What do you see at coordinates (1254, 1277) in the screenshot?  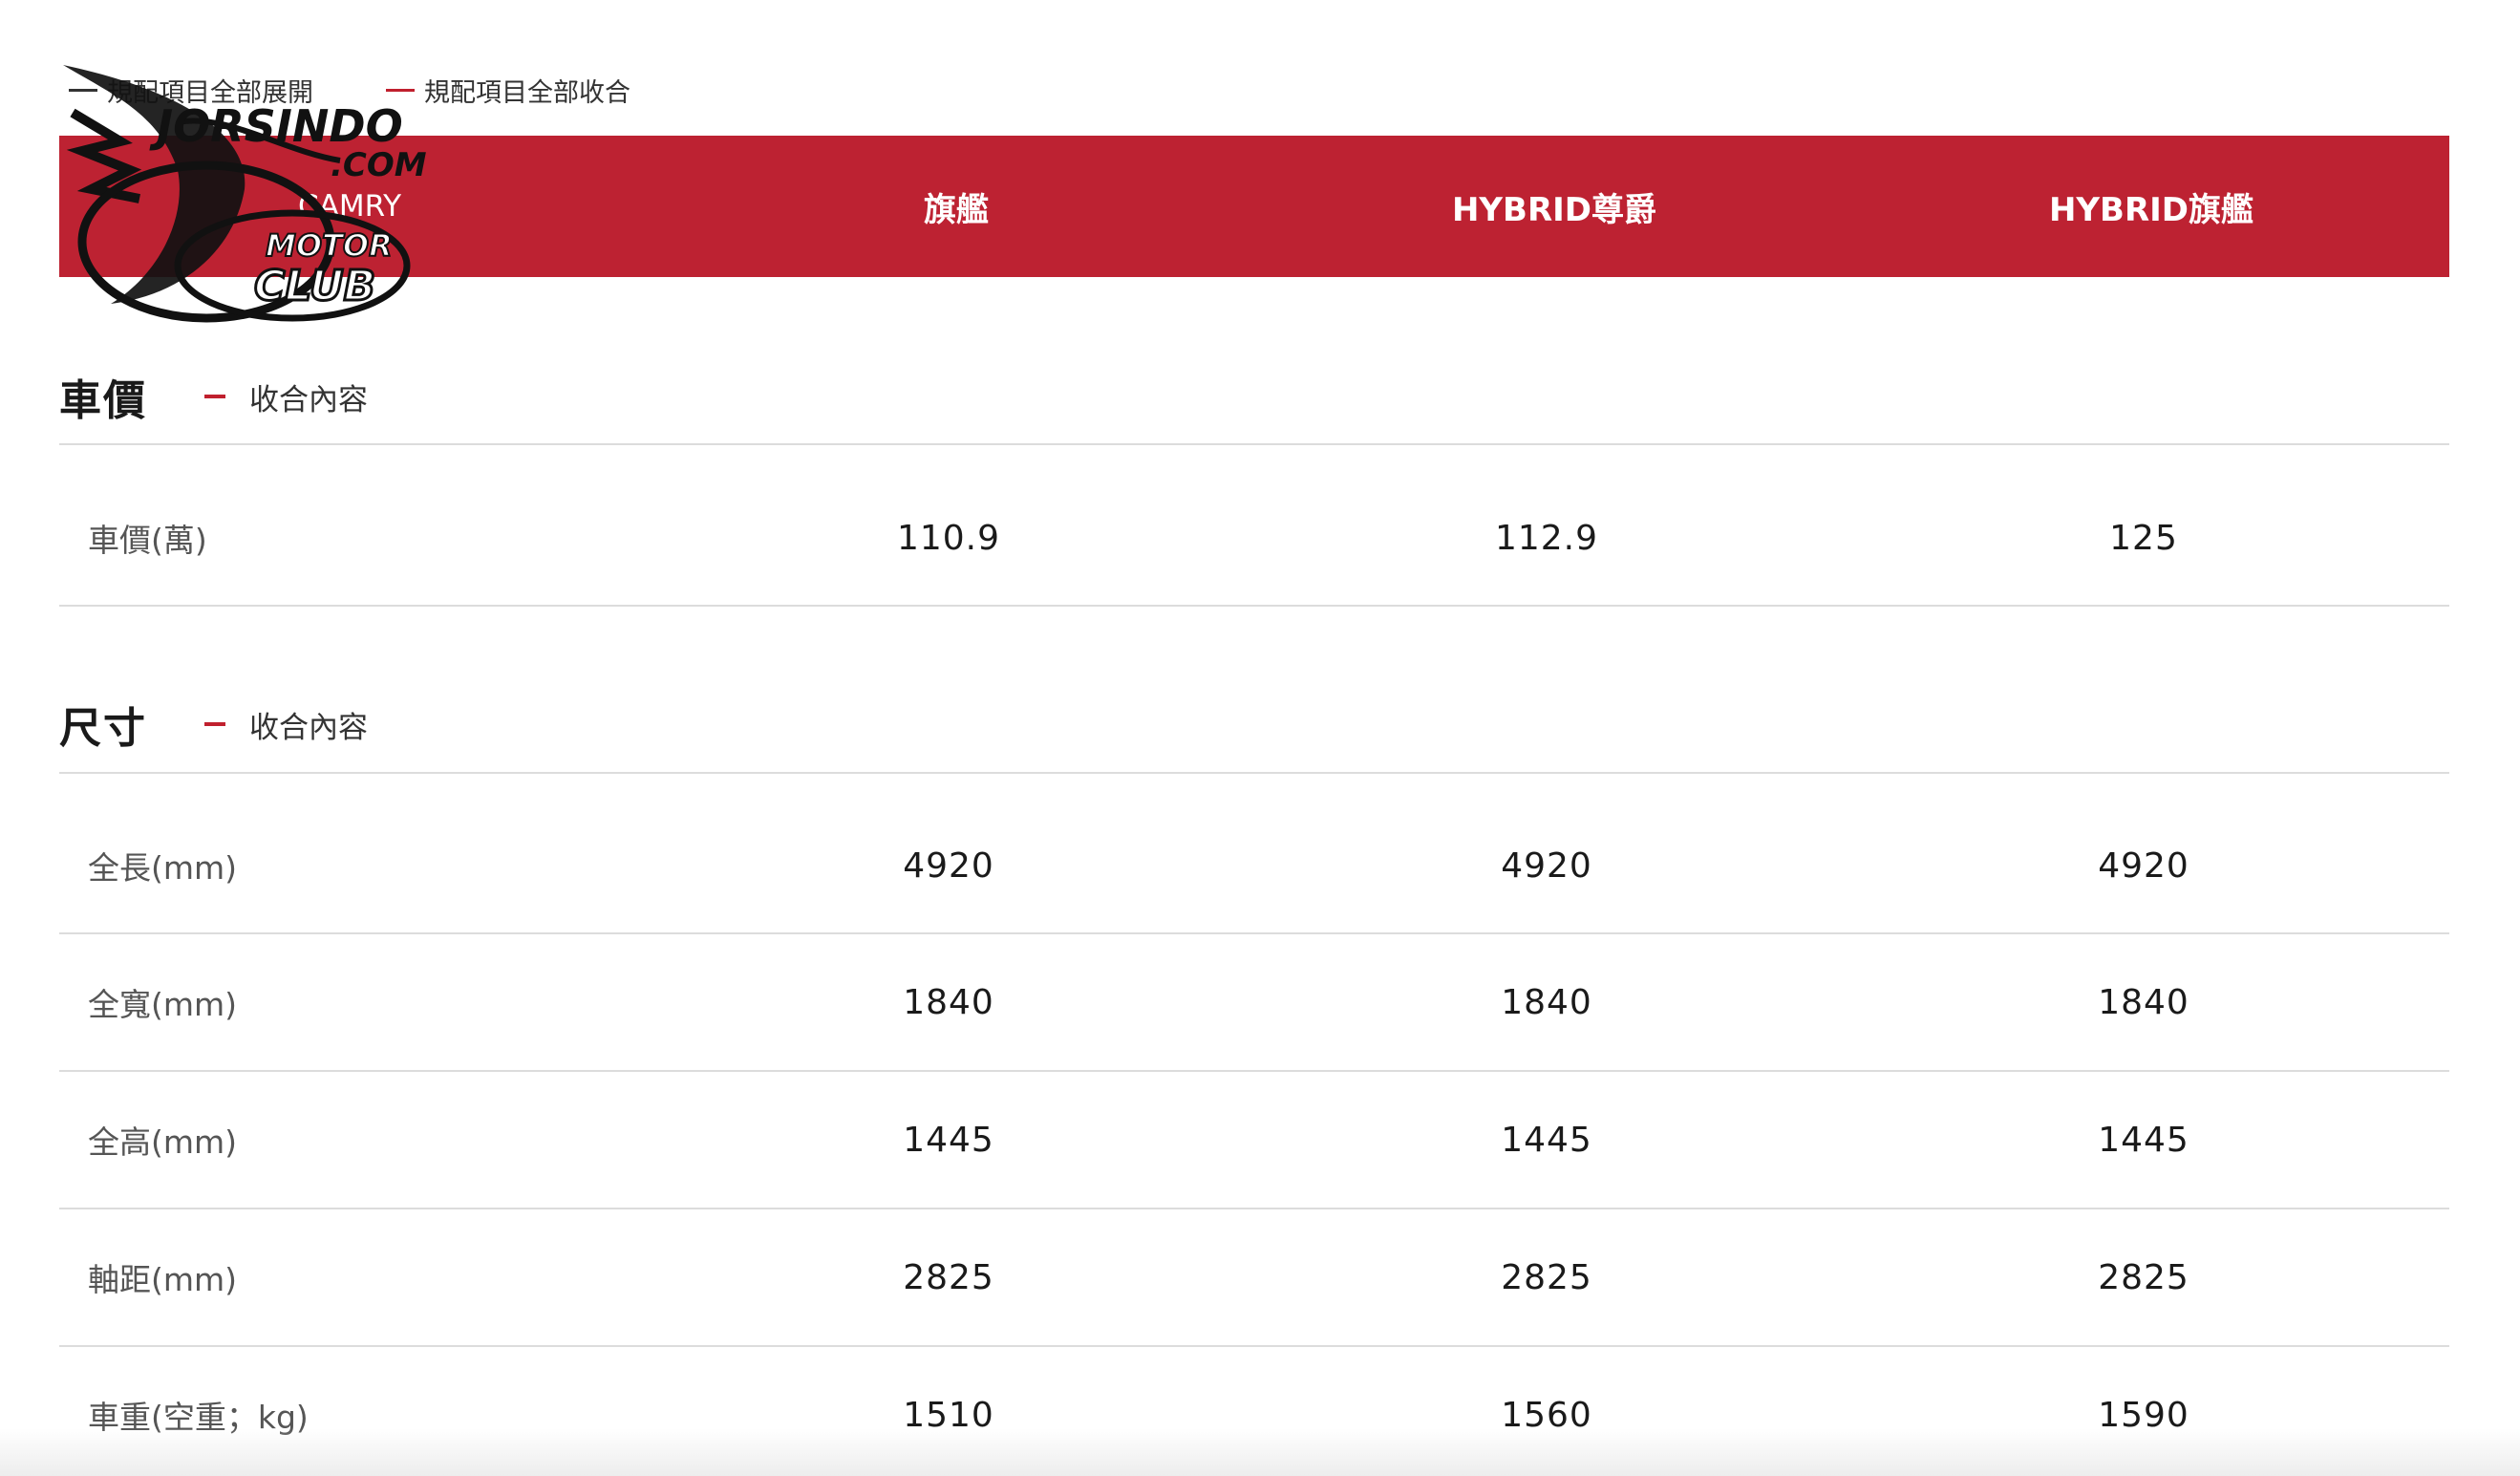 I see `spec-row-wheelbase: 軸距(mm) 2825 2825 2825` at bounding box center [1254, 1277].